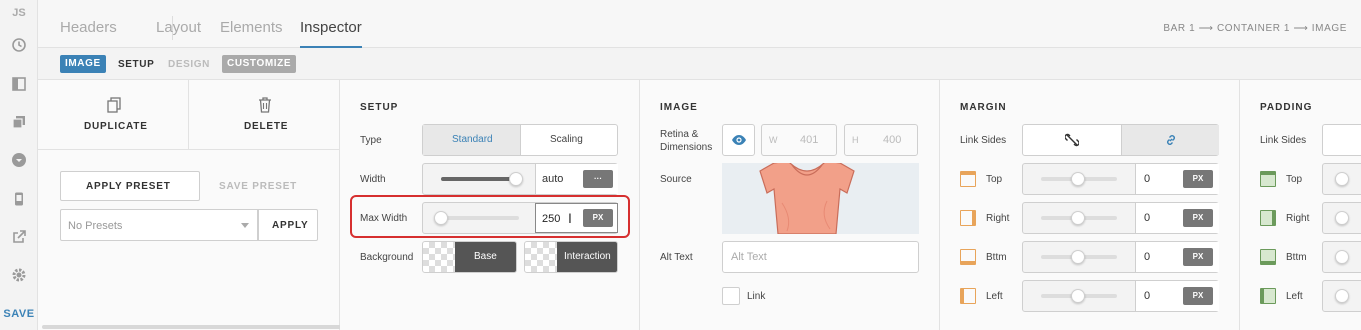 The width and height of the screenshot is (1361, 330). What do you see at coordinates (855, 140) in the screenshot?
I see `h-label: H` at bounding box center [855, 140].